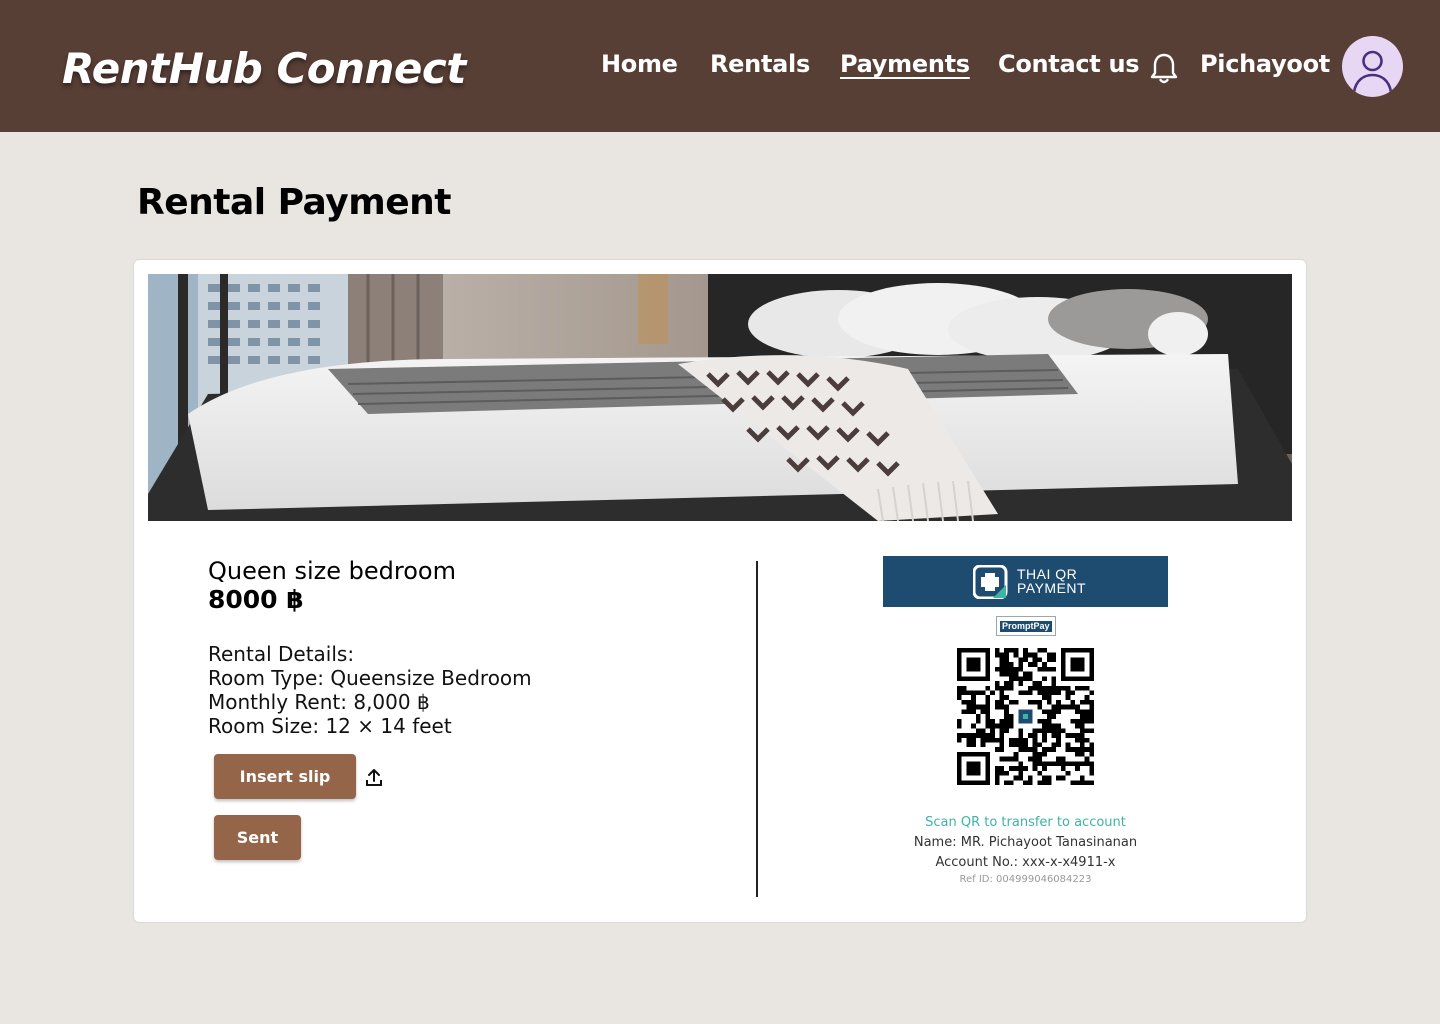 The image size is (1440, 1024). I want to click on scan-instruction: Scan QR to transfer to account, so click(1025, 822).